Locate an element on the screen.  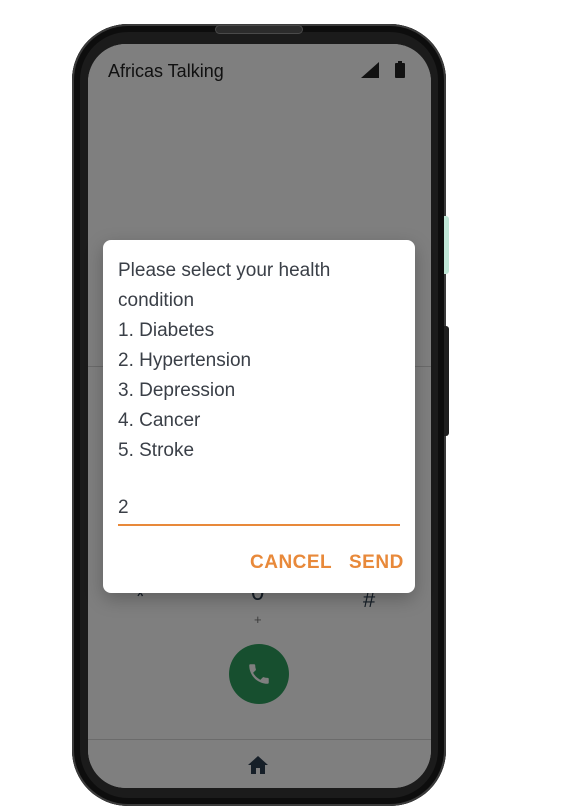
dialog-message-line: 5. Stroke is located at coordinates (156, 450).